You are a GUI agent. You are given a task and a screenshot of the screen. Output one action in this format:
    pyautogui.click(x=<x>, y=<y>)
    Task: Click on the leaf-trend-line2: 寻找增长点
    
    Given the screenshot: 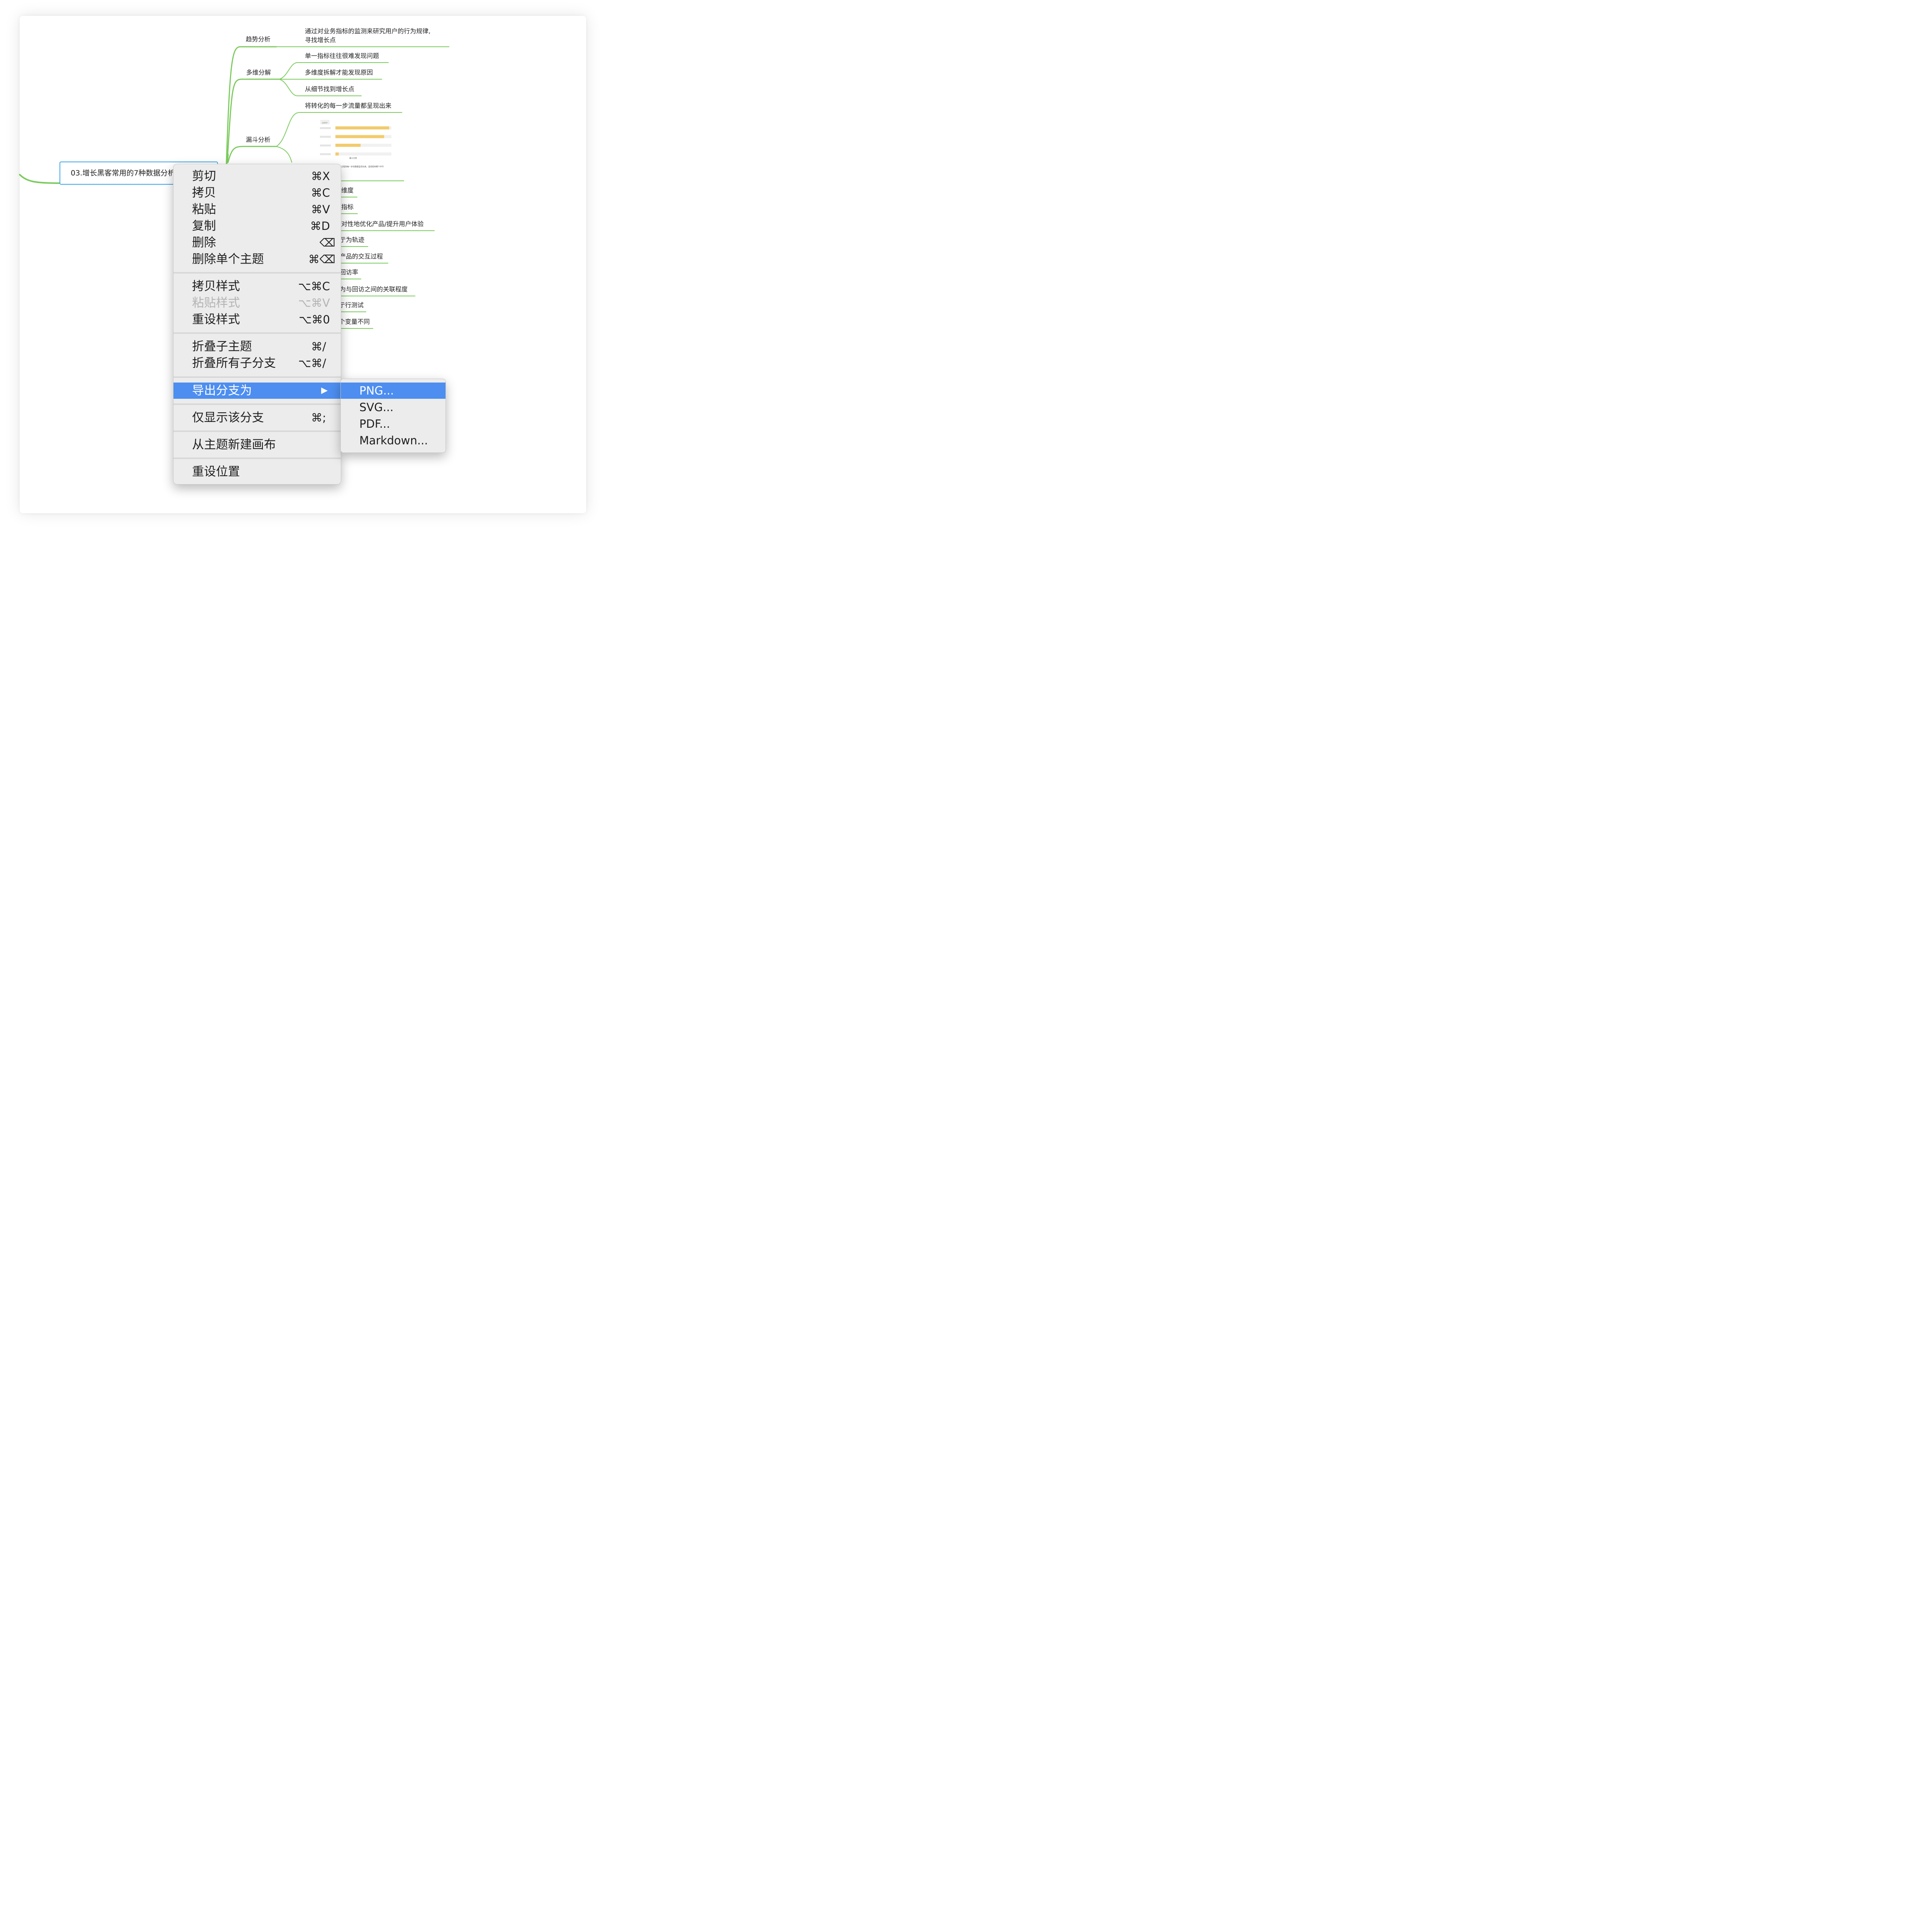 What is the action you would take?
    pyautogui.click(x=321, y=40)
    